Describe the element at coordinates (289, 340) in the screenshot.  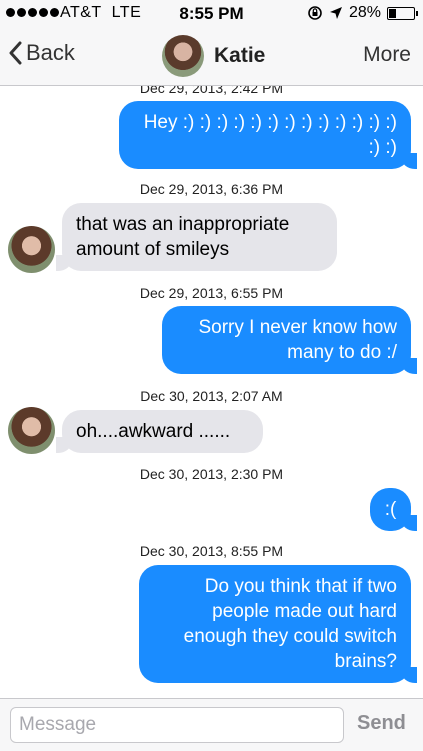
I see `outgoing-message-bubble: Sorry I never know how many to do :/` at that location.